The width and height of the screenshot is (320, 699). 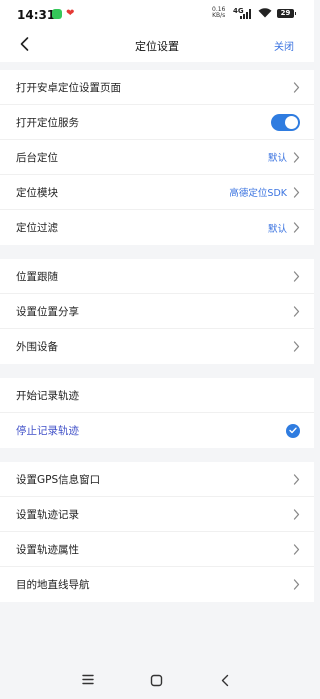 I want to click on settings-row: 位置跟随, so click(x=157, y=276).